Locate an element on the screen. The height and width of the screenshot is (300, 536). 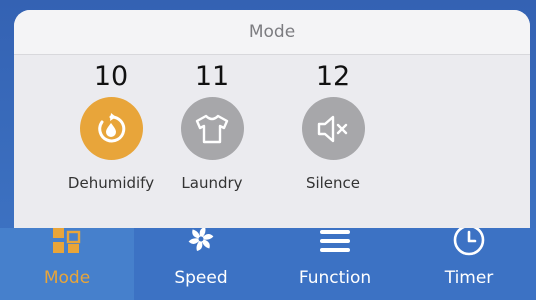
tab-label: Mode is located at coordinates (67, 278).